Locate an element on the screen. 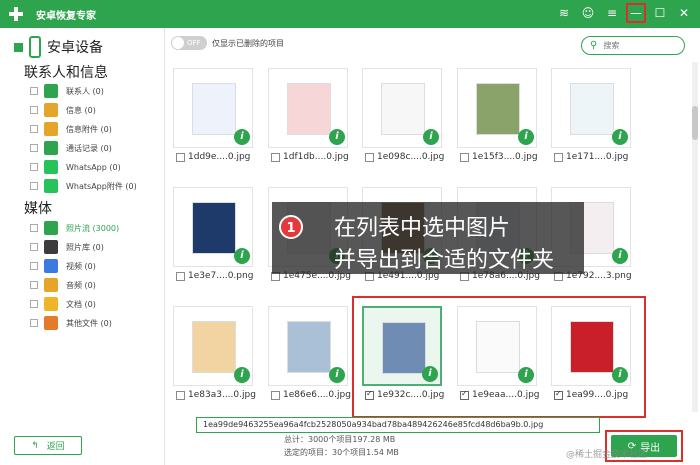 Image resolution: width=700 pixels, height=465 pixels. sidebar-item-label: WhatsApp (0) is located at coordinates (93, 167).